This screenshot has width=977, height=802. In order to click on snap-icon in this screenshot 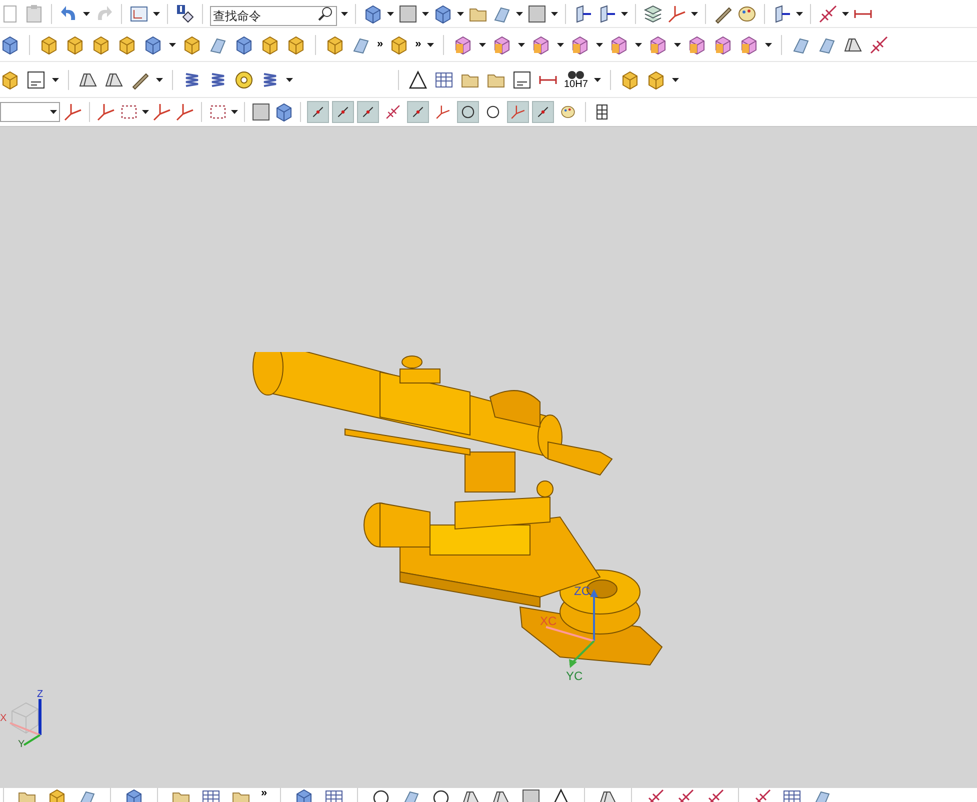, I will do `click(543, 112)`.